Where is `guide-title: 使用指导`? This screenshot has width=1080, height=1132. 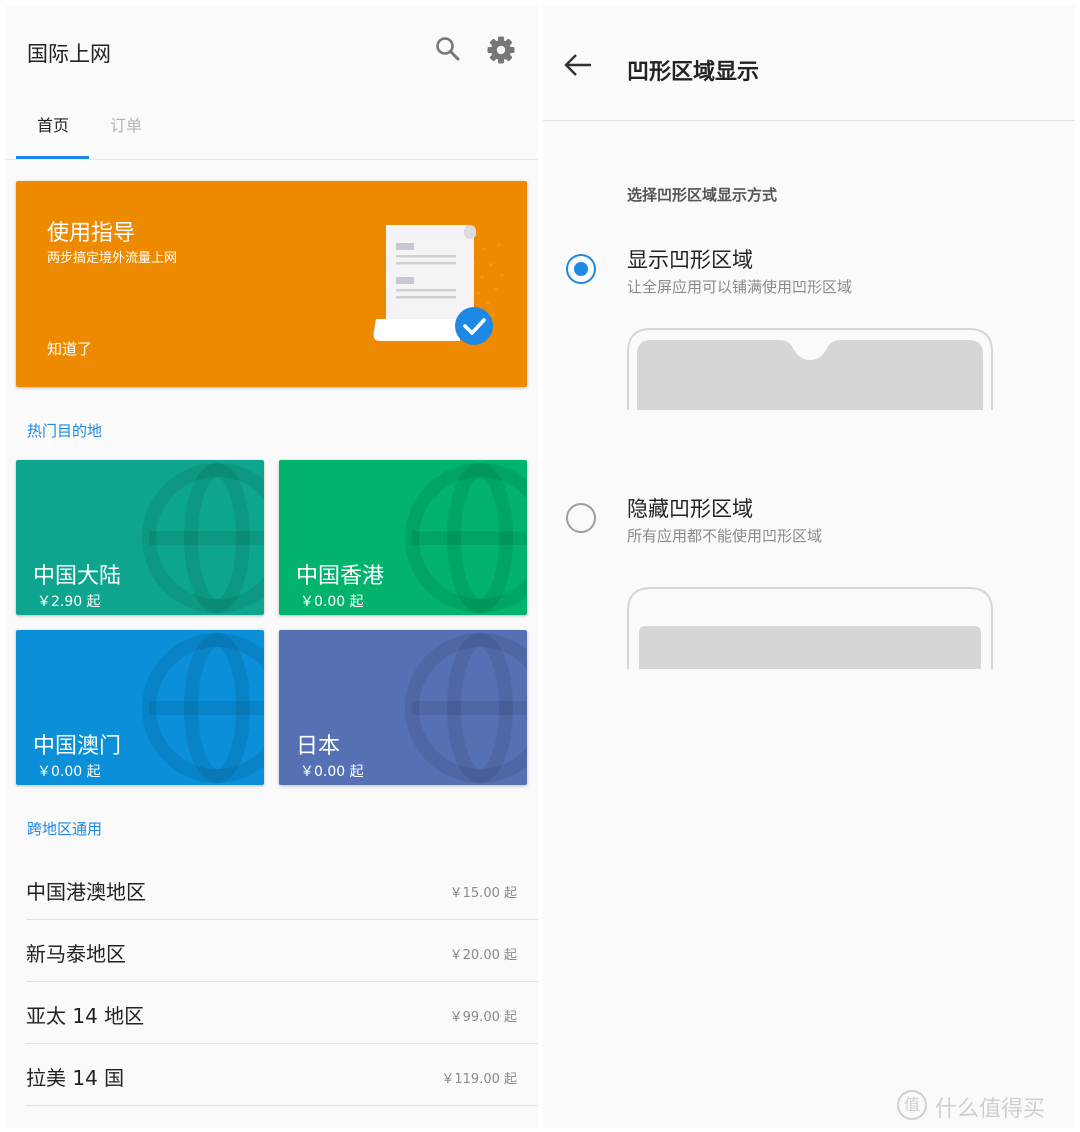
guide-title: 使用指导 is located at coordinates (91, 233).